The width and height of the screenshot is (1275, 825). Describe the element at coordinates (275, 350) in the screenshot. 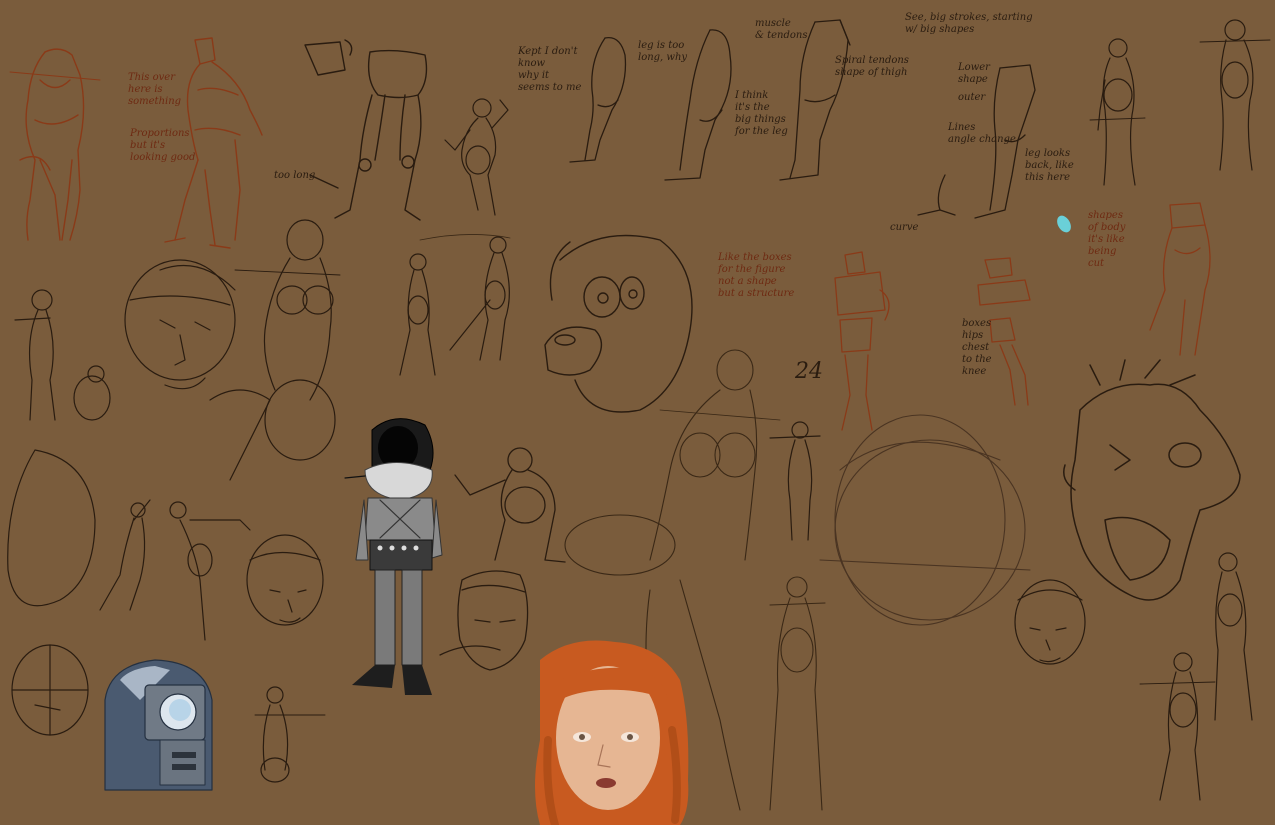

I see `figure-torso-female` at that location.